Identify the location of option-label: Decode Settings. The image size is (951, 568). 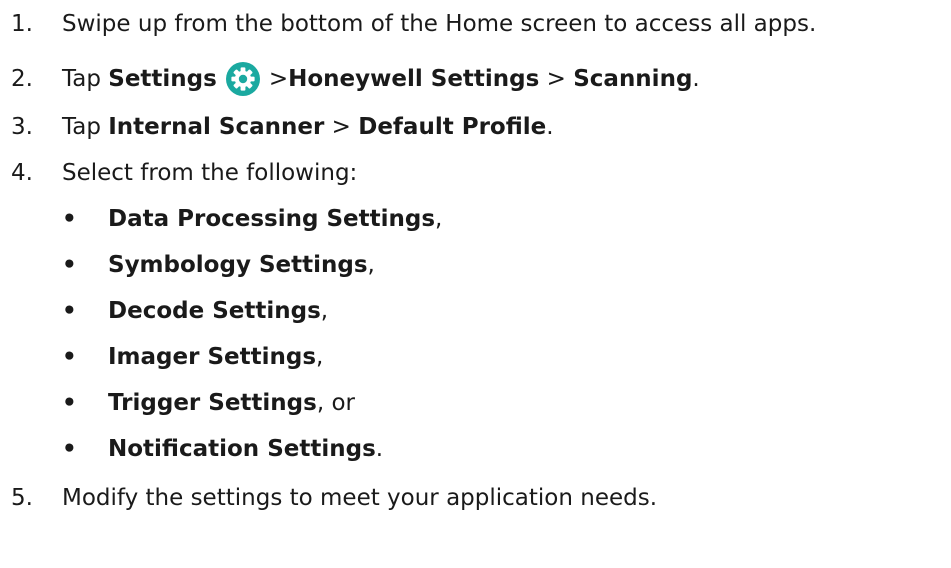
(214, 311).